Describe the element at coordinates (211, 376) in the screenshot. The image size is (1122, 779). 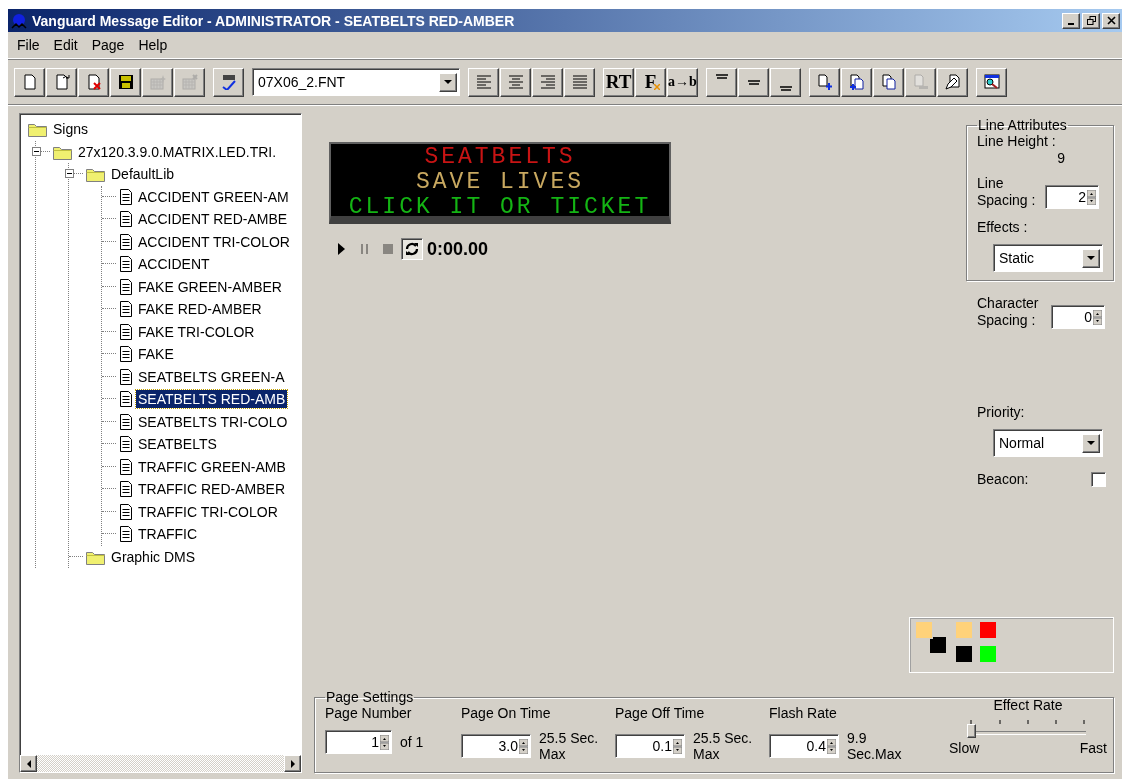
I see `tree-item: SEATBELTS GREEN-A` at that location.